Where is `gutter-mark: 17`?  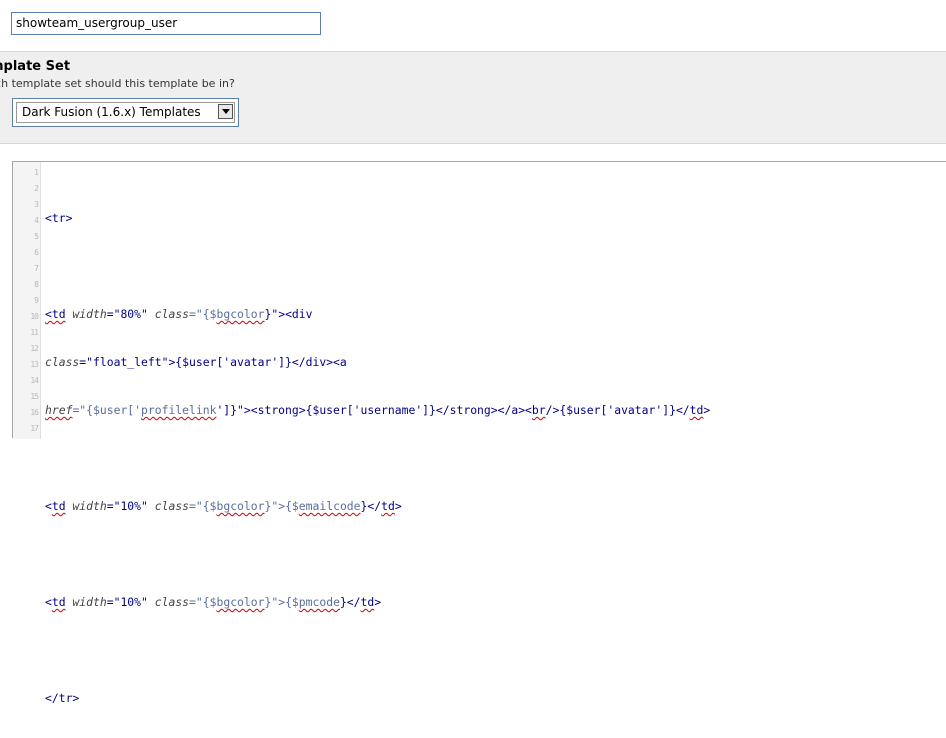
gutter-mark: 17 is located at coordinates (34, 428).